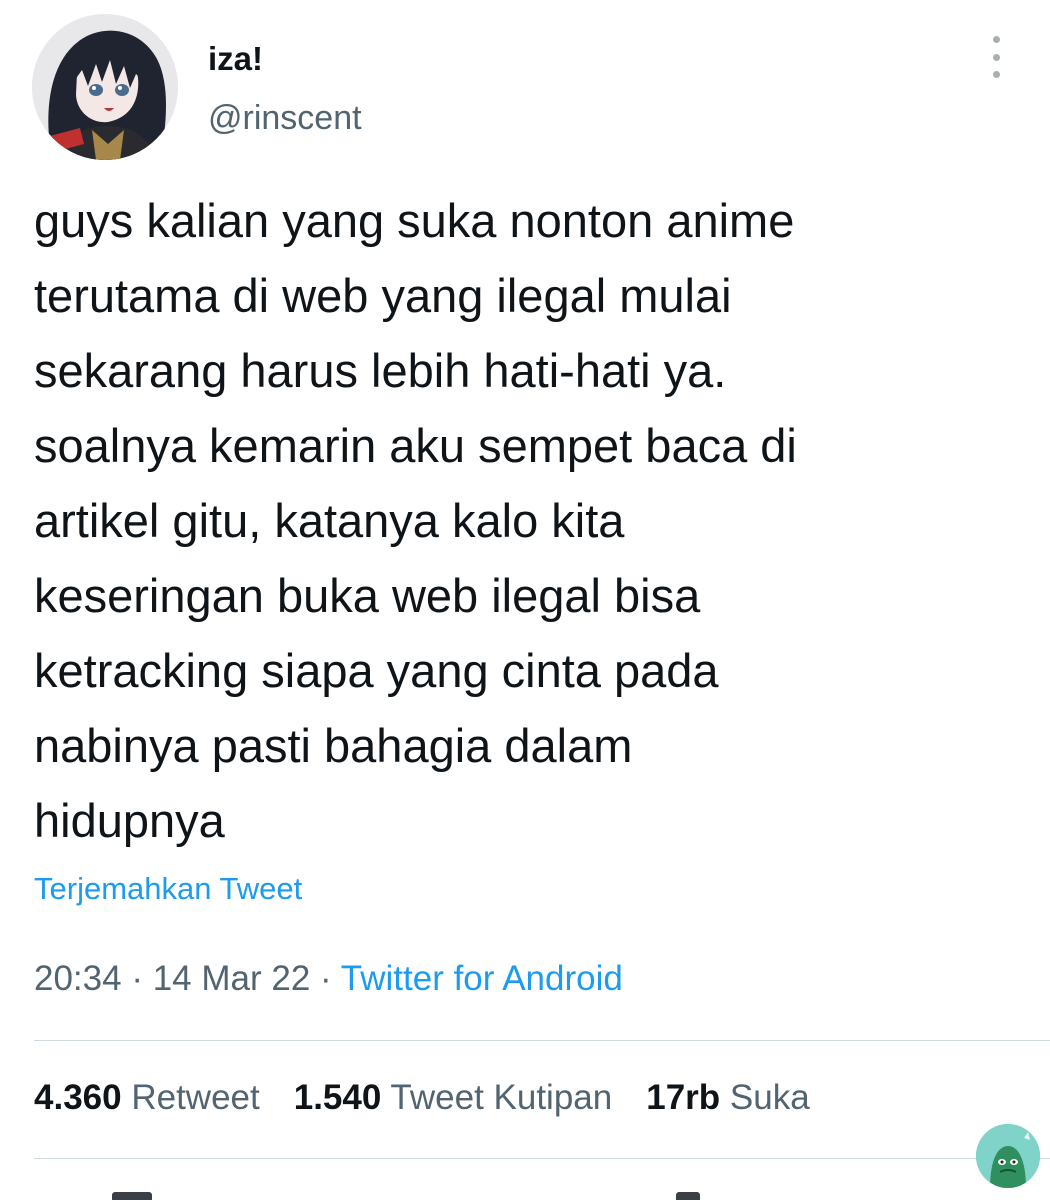 The height and width of the screenshot is (1200, 1050). I want to click on author-display-name: iza!, so click(235, 58).